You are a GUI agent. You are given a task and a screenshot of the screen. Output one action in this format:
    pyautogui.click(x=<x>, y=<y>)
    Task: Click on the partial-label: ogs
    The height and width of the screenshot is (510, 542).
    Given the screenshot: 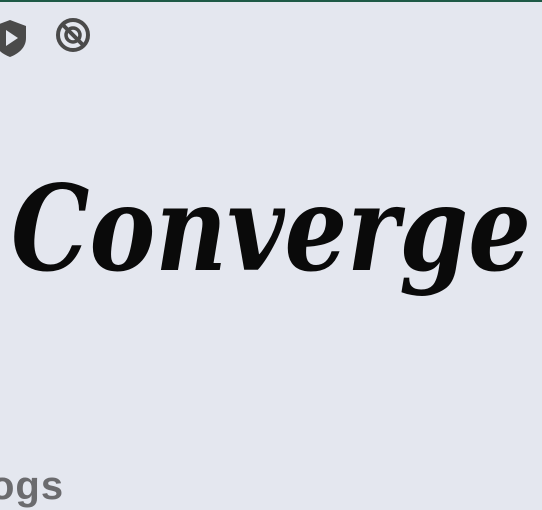 What is the action you would take?
    pyautogui.click(x=32, y=486)
    